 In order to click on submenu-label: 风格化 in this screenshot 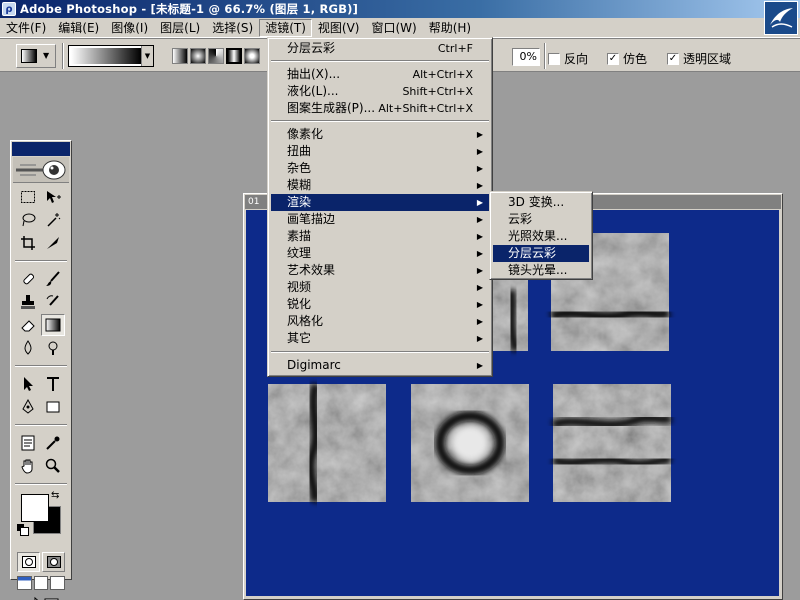, I will do `click(305, 321)`.